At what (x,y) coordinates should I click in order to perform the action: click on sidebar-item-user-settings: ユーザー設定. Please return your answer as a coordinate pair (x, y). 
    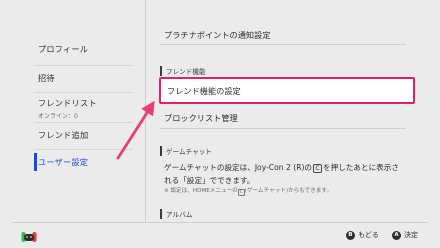
    Looking at the image, I should click on (83, 162).